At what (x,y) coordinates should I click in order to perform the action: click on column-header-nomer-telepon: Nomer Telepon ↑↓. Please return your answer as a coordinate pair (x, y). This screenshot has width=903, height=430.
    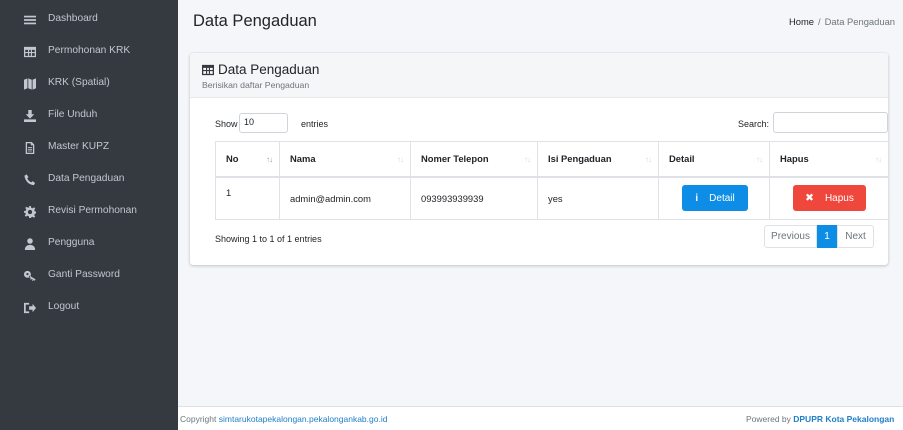
    Looking at the image, I should click on (474, 159).